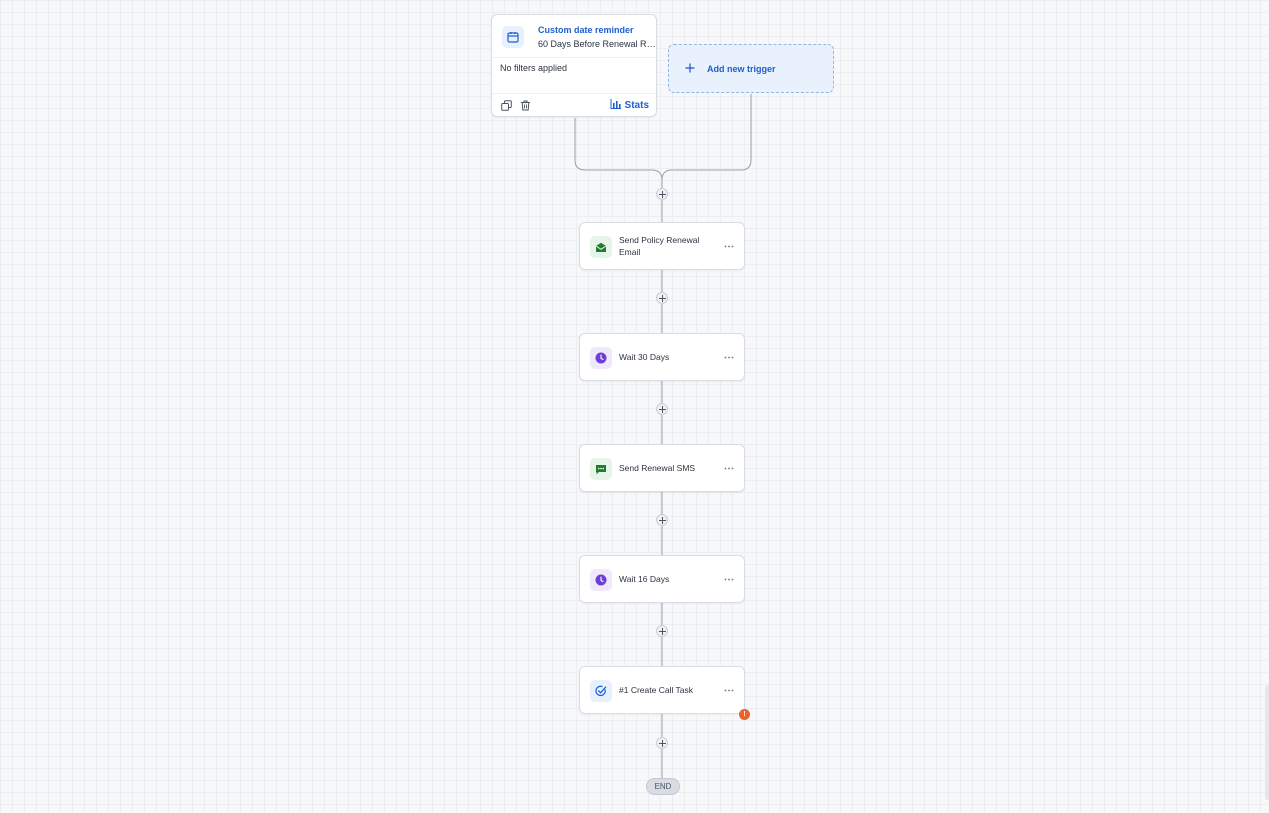 This screenshot has width=1269, height=813. Describe the element at coordinates (741, 69) in the screenshot. I see `add-new-trigger-label: Add new trigger` at that location.